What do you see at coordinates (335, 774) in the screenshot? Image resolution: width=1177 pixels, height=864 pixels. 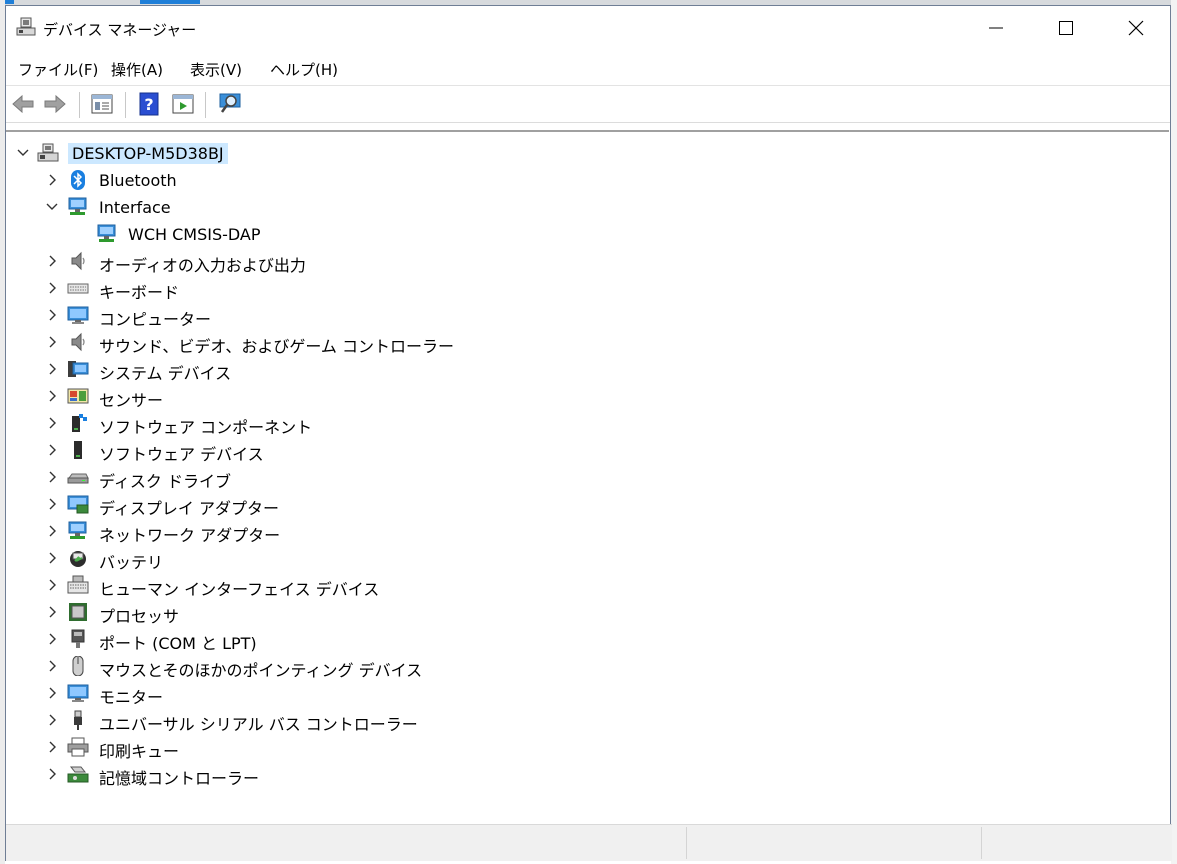 I see `tree-category: 記憶域コントローラー` at bounding box center [335, 774].